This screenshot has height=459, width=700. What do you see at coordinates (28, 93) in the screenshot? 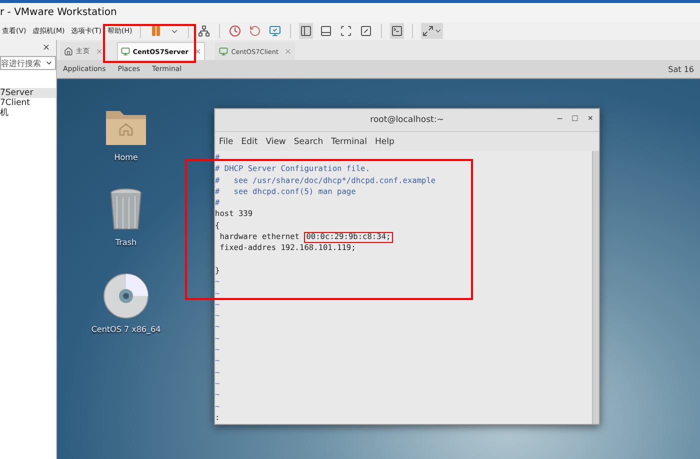
I see `library-item: 7Server` at bounding box center [28, 93].